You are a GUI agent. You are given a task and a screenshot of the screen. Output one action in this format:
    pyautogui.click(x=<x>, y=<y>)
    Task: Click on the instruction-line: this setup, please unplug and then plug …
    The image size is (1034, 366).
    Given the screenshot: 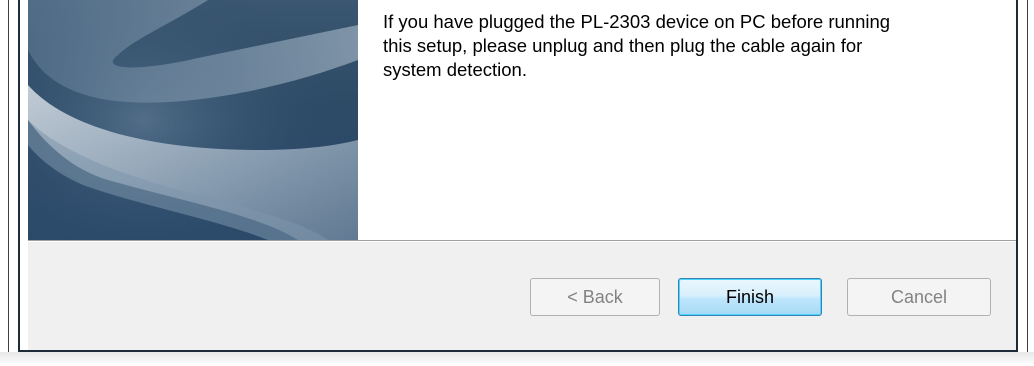 What is the action you would take?
    pyautogui.click(x=623, y=45)
    